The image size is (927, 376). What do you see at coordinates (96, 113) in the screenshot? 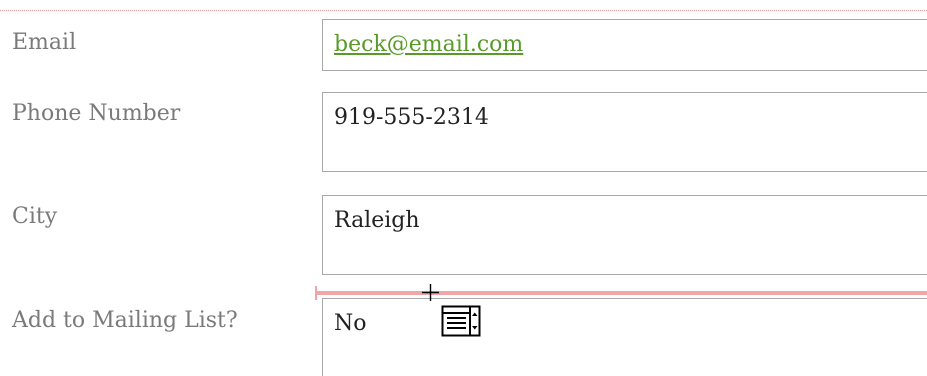
I see `phone-number-label: Phone Number` at bounding box center [96, 113].